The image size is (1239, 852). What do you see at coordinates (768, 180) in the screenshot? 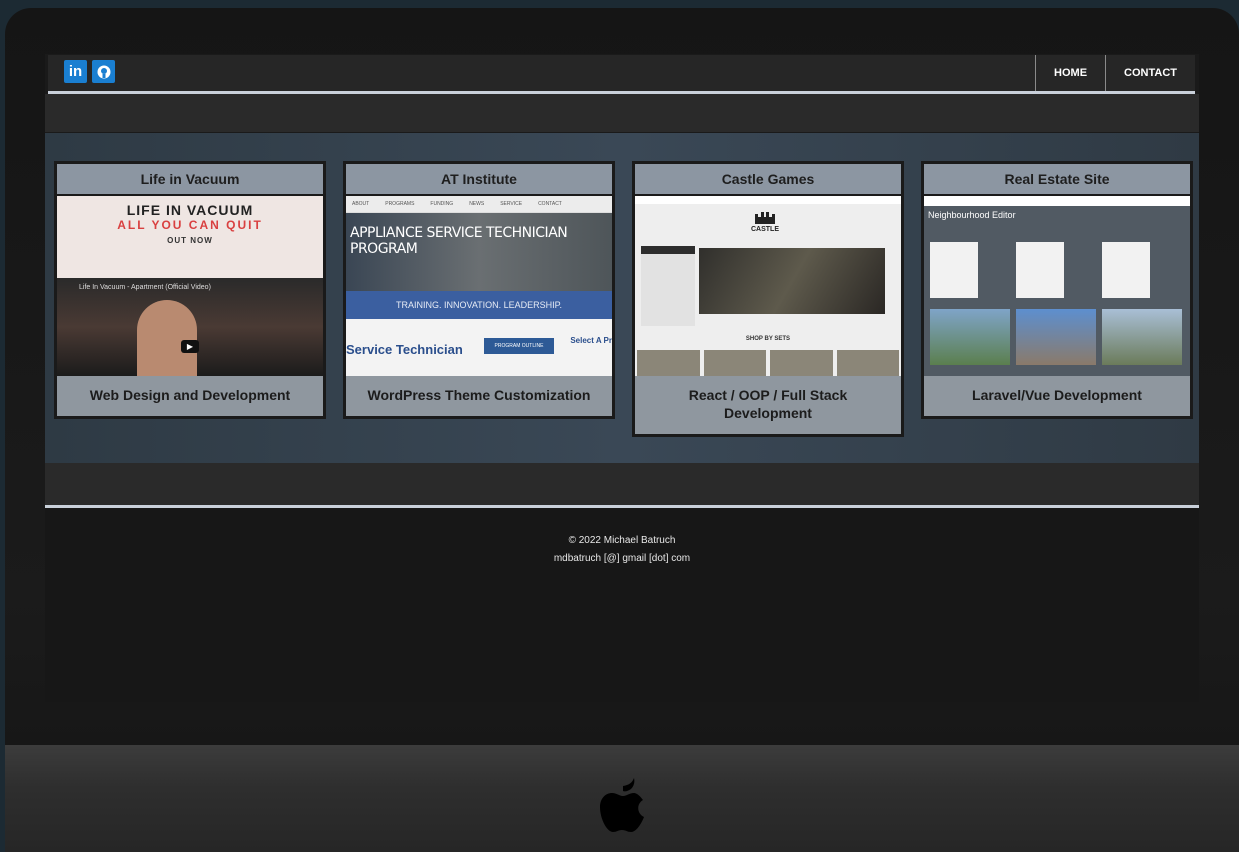
I see `card-title: Castle Games` at bounding box center [768, 180].